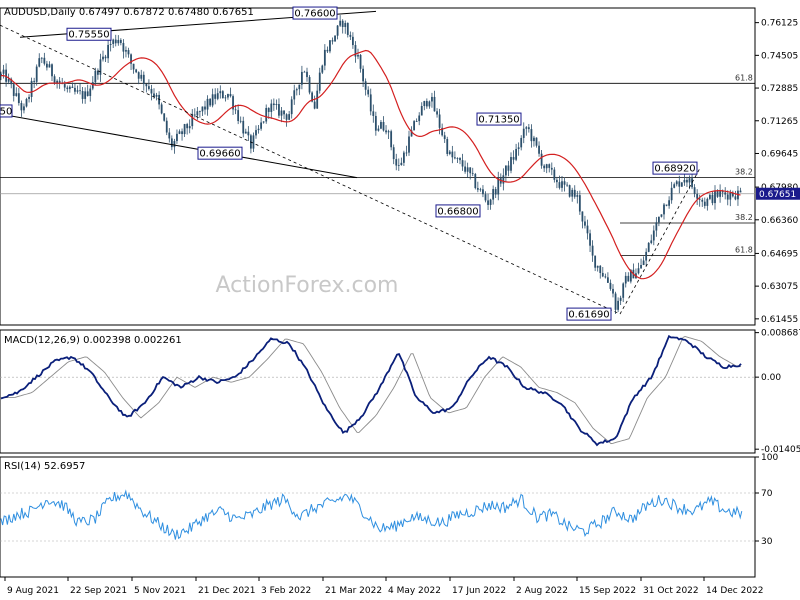 The width and height of the screenshot is (800, 600). What do you see at coordinates (779, 287) in the screenshot?
I see `price-tick-label: 0.63075` at bounding box center [779, 287].